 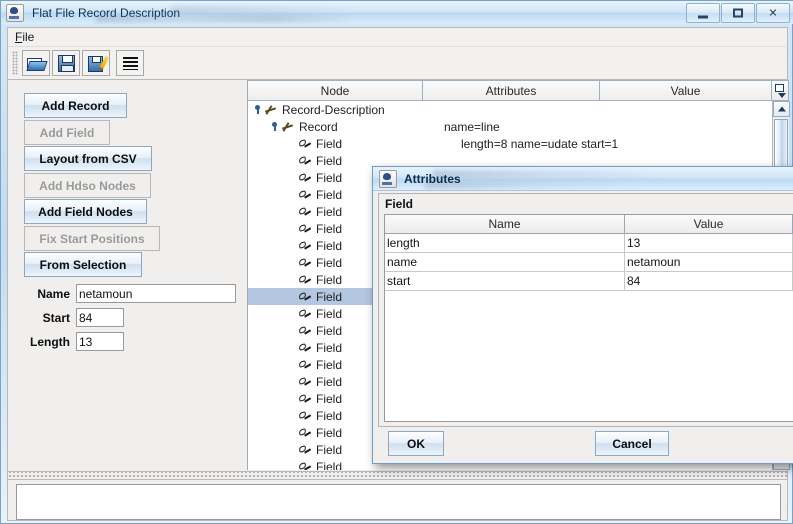 What do you see at coordinates (686, 90) in the screenshot?
I see `column-header-value: Value` at bounding box center [686, 90].